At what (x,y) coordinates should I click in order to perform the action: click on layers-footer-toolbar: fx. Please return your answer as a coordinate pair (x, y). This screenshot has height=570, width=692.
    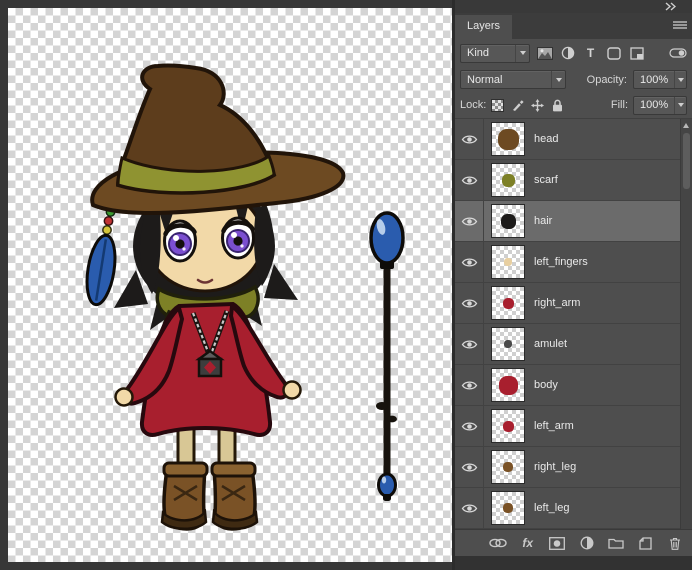
    Looking at the image, I should click on (573, 542).